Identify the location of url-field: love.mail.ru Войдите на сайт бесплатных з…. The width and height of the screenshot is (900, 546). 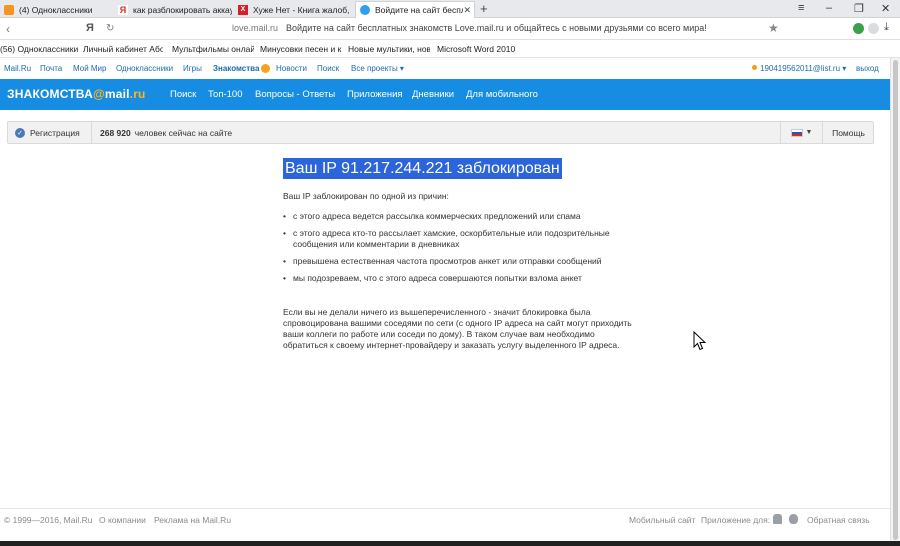
(469, 28).